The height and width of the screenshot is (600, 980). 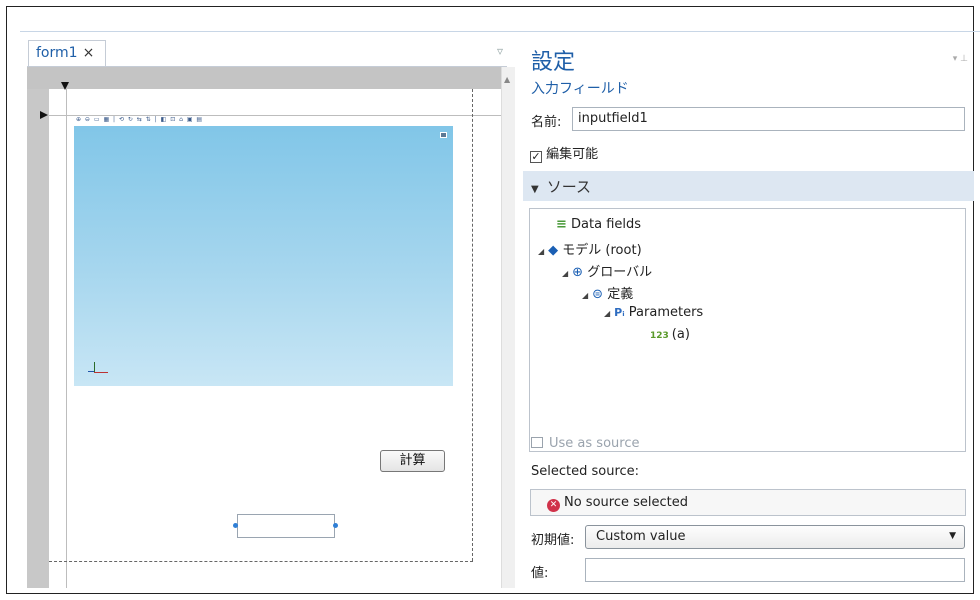 I want to click on input-field-placeholder, so click(x=286, y=526).